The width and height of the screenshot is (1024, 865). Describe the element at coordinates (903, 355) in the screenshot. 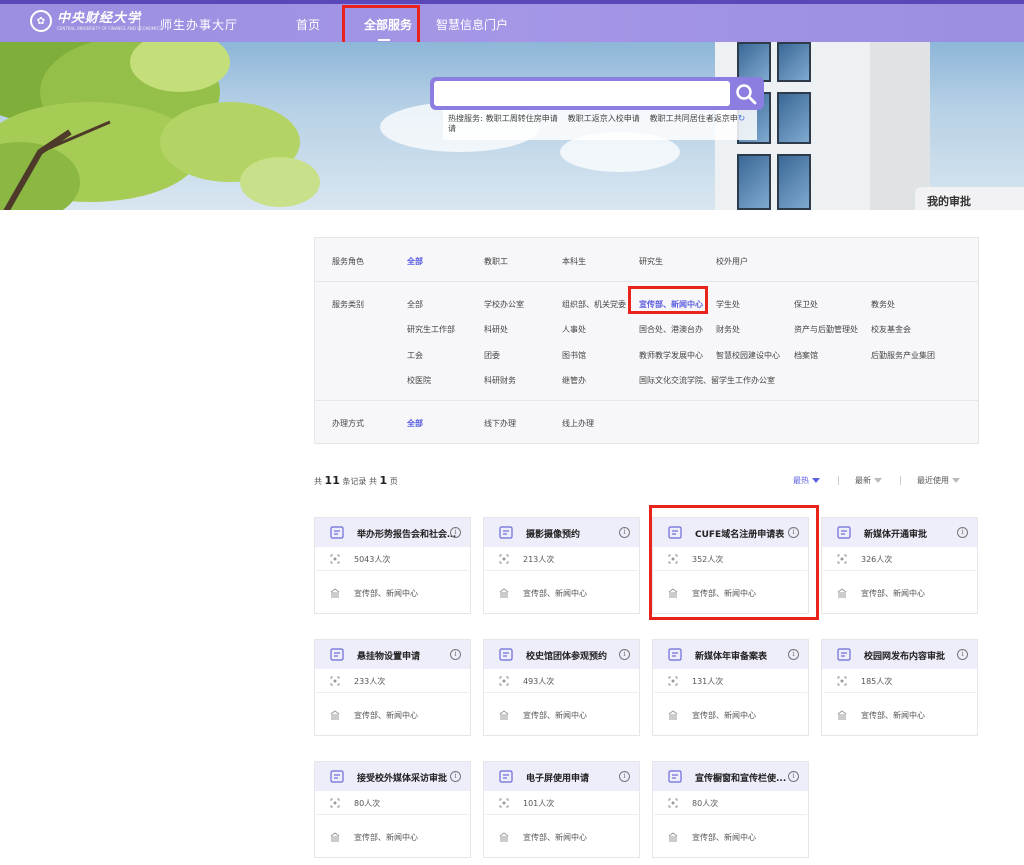

I see `filter-option: 后勤服务产业集团` at that location.